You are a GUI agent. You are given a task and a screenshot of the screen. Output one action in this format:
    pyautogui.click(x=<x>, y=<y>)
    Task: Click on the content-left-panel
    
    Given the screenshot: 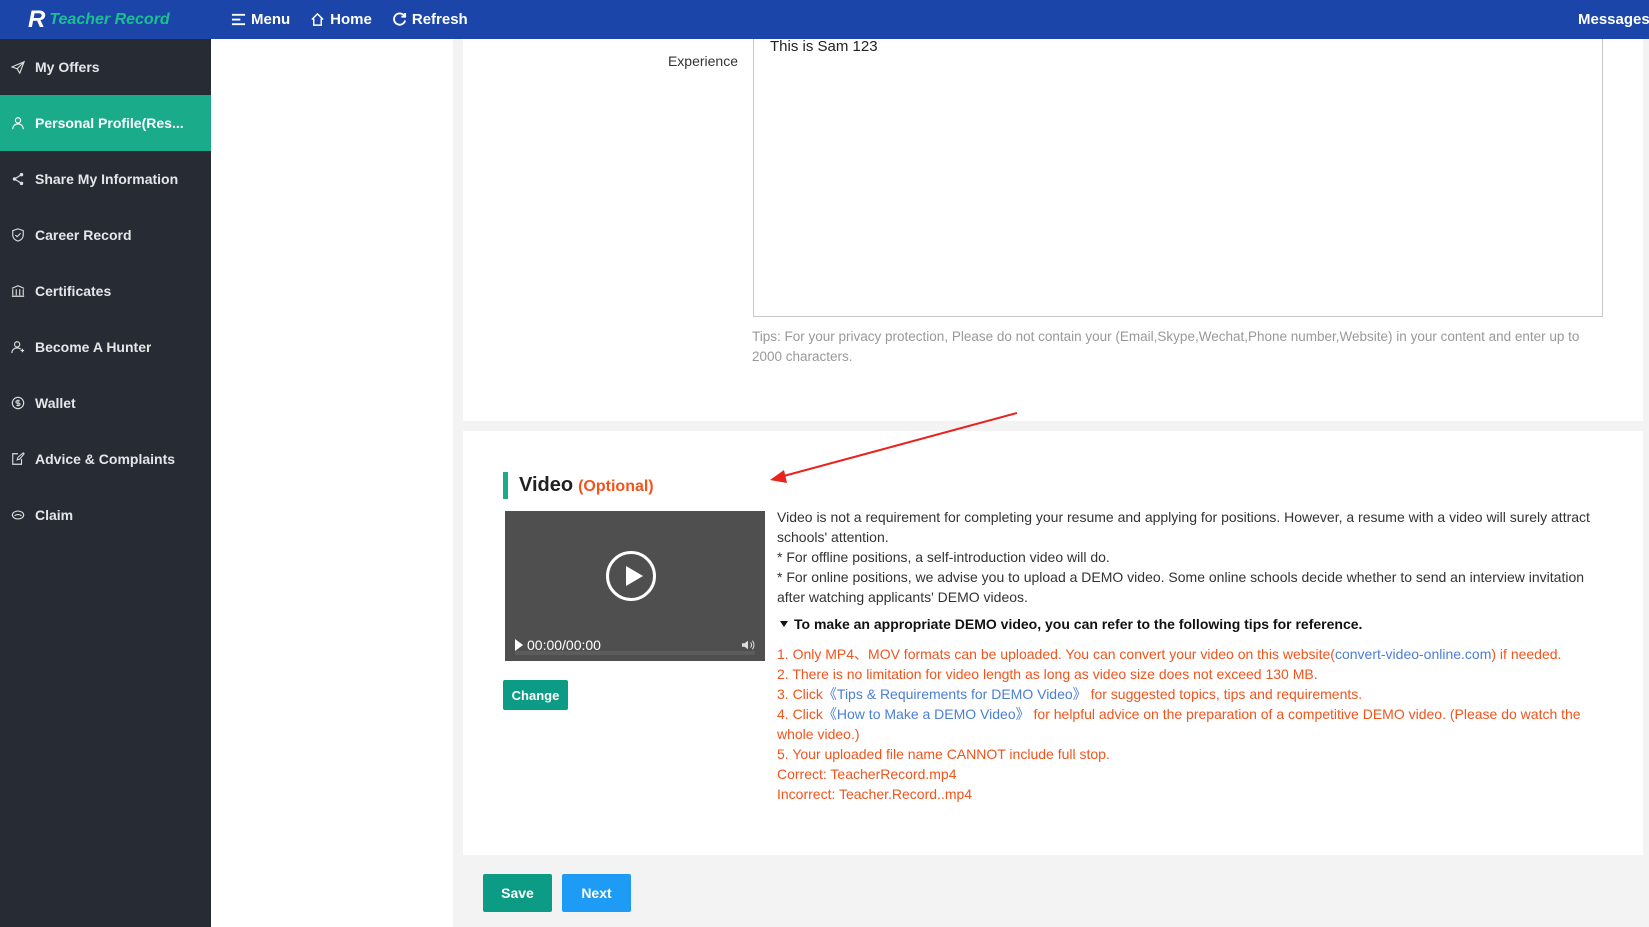 What is the action you would take?
    pyautogui.click(x=332, y=483)
    